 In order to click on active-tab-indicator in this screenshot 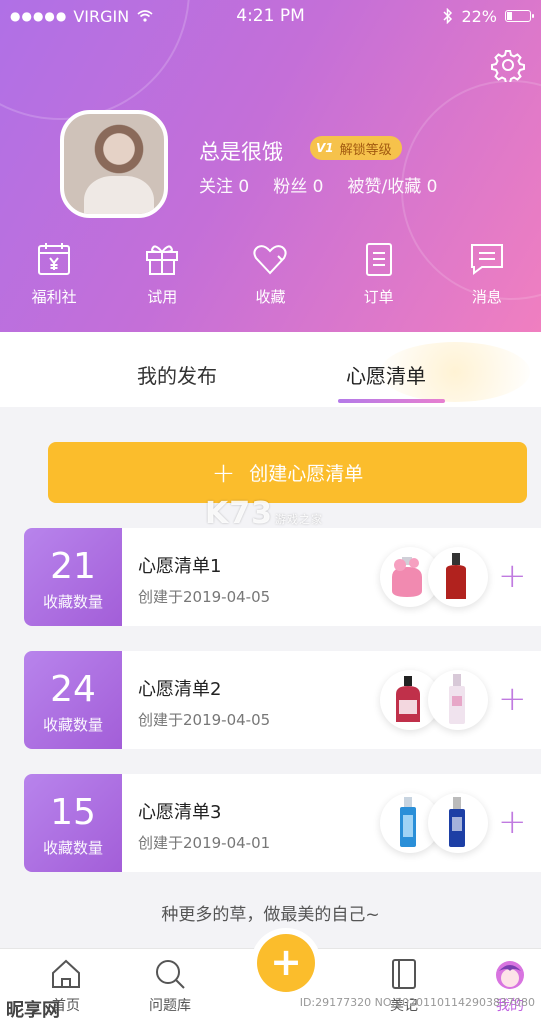, I will do `click(391, 401)`.